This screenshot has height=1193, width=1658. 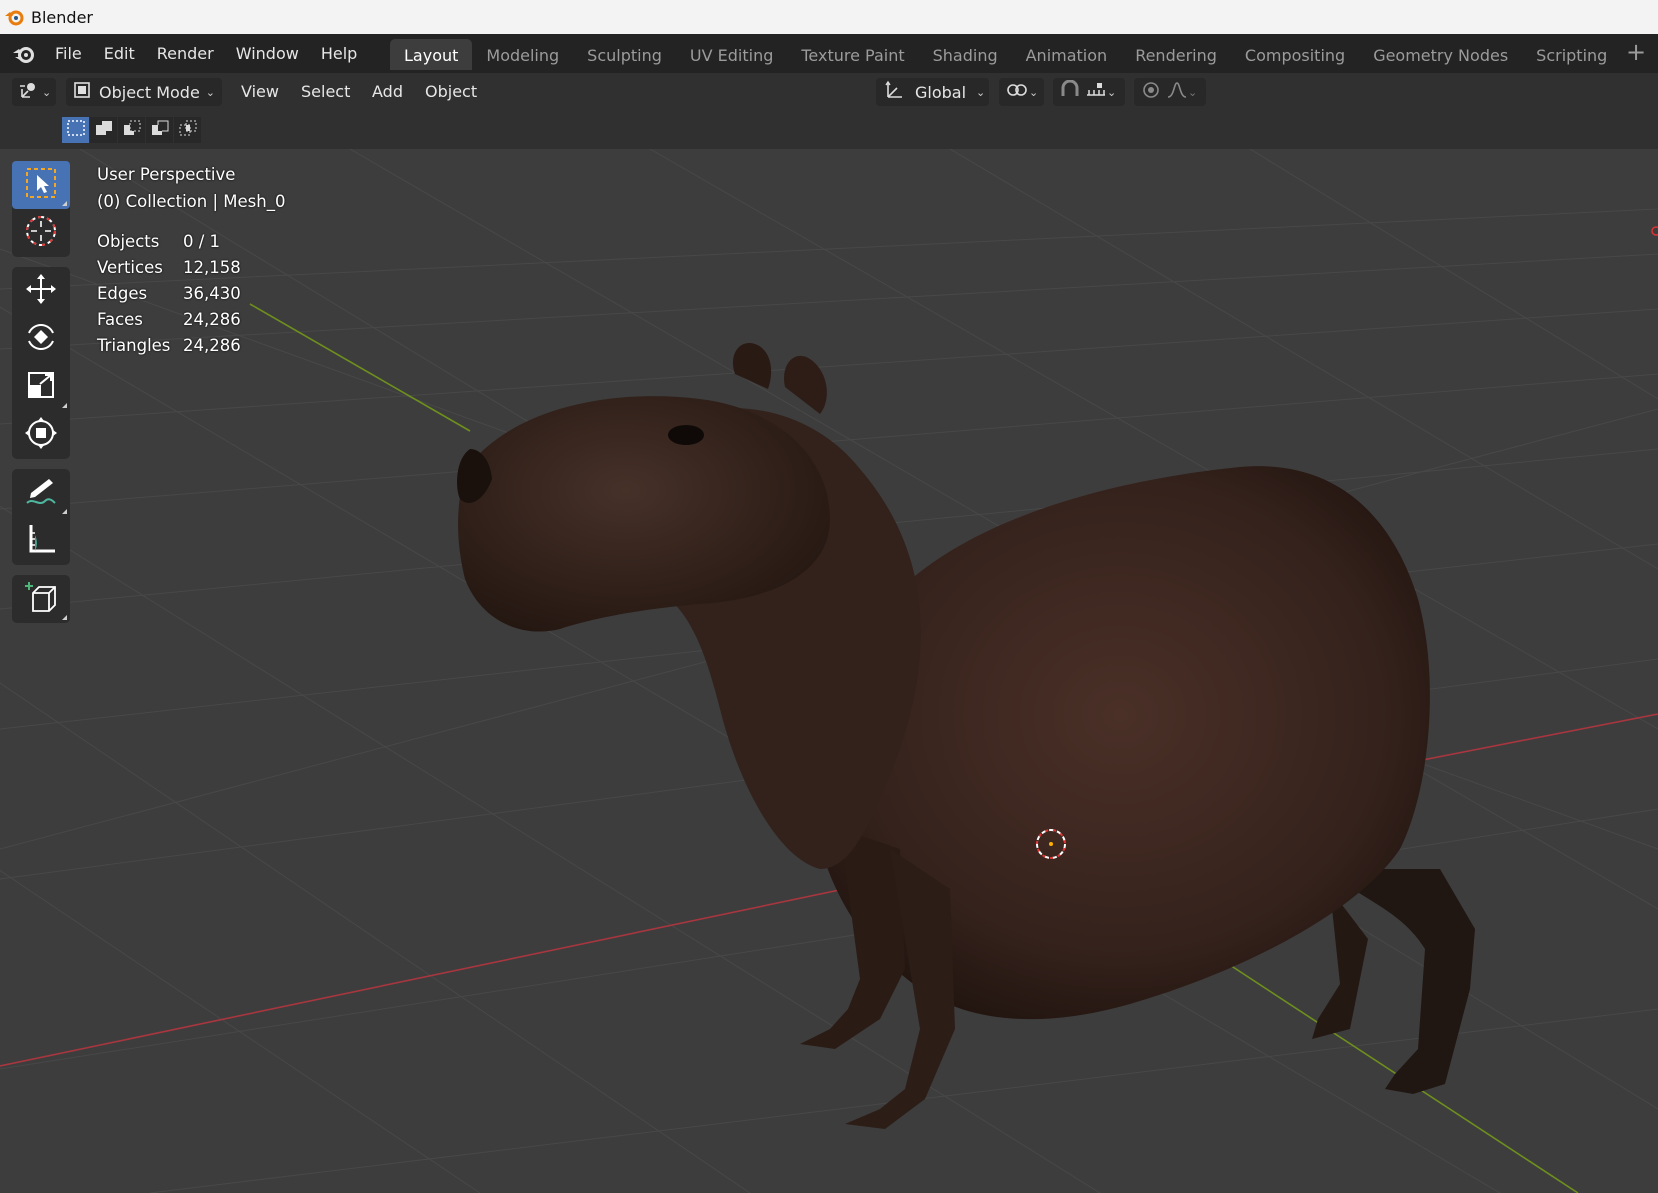 I want to click on tab-uv-editing: UV Editing, so click(x=731, y=54).